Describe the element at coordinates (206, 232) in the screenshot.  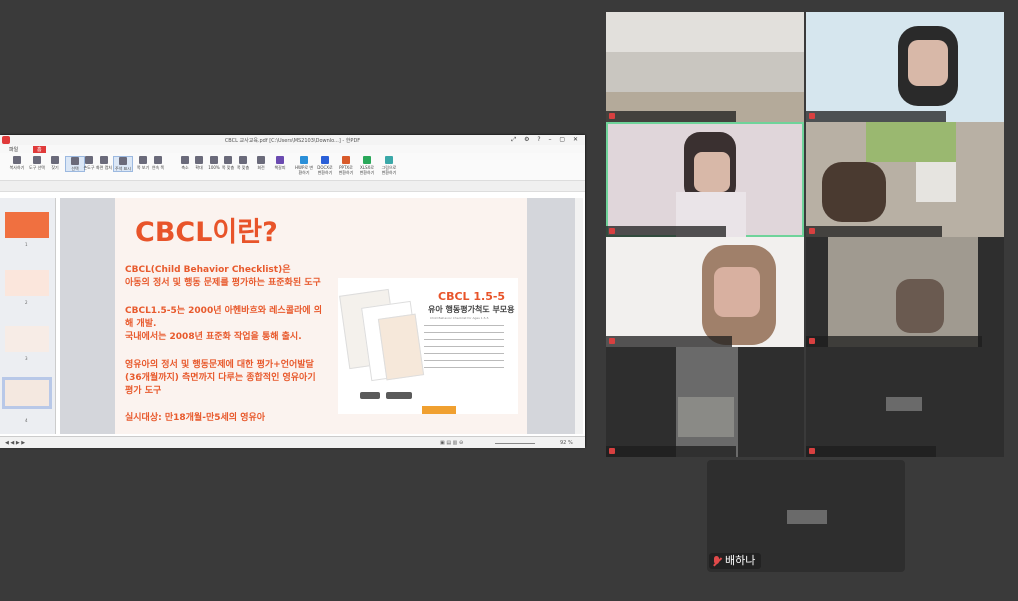
I see `slide-title: CBCL이란?` at that location.